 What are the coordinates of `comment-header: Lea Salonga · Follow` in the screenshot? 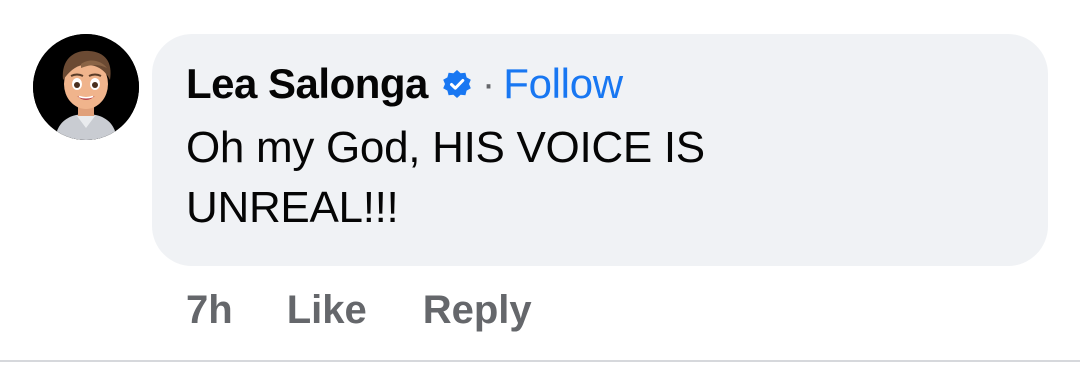 It's located at (600, 84).